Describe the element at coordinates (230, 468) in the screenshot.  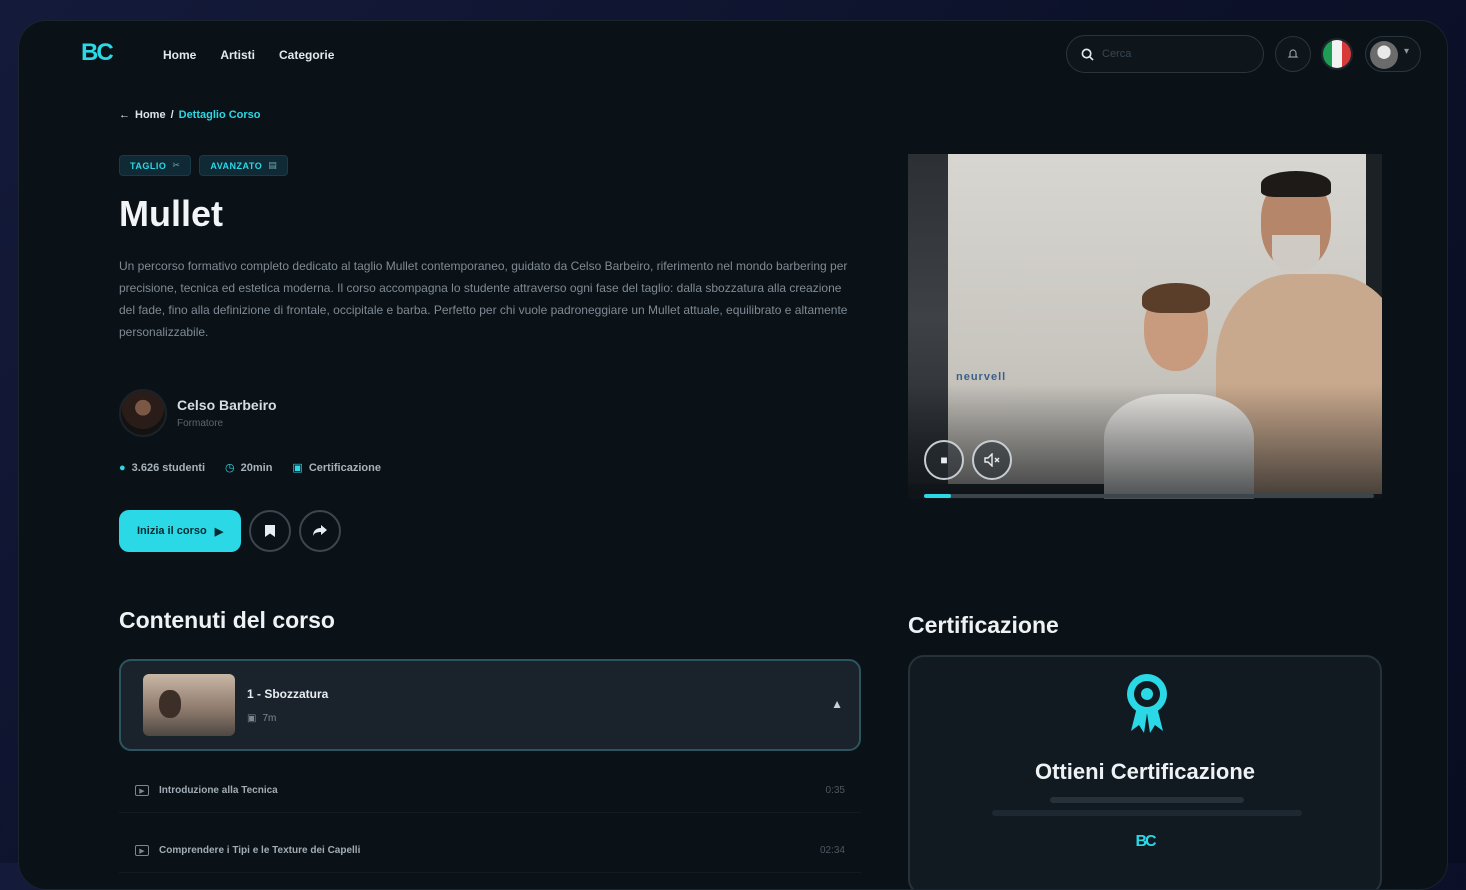
I see `clock-icon: ◷` at that location.